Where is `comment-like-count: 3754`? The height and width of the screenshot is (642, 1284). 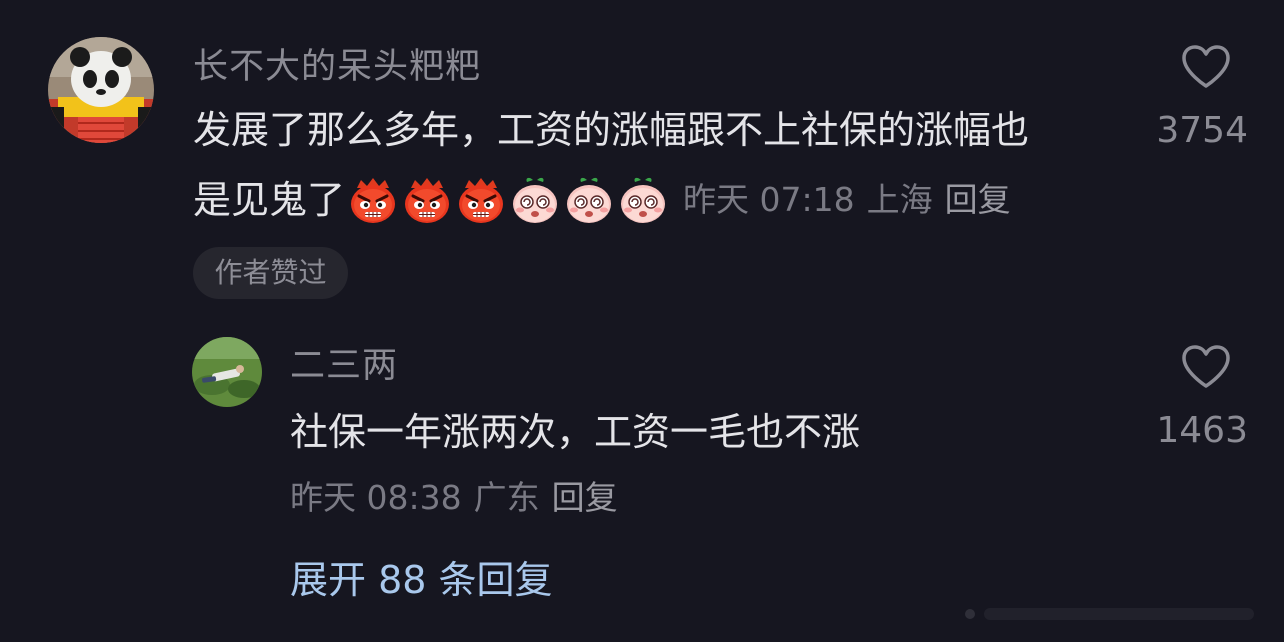 comment-like-count: 3754 is located at coordinates (1202, 130).